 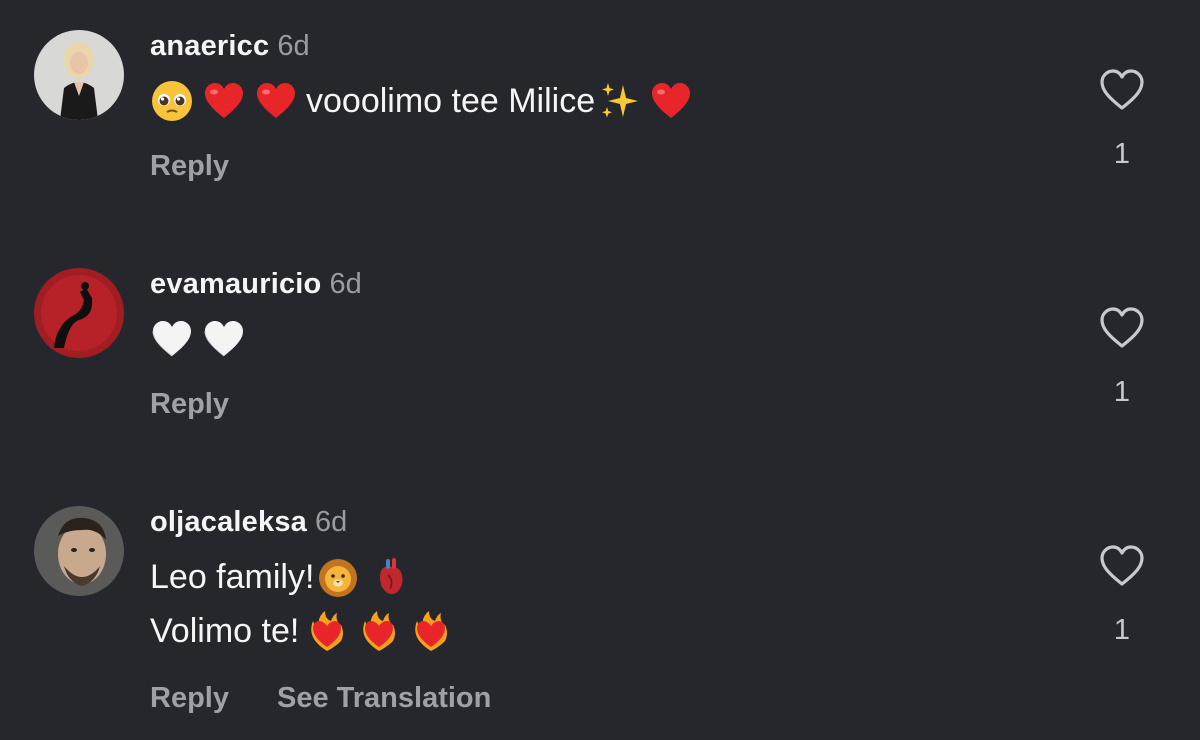 What do you see at coordinates (384, 698) in the screenshot?
I see `see-translation-button: See Translation` at bounding box center [384, 698].